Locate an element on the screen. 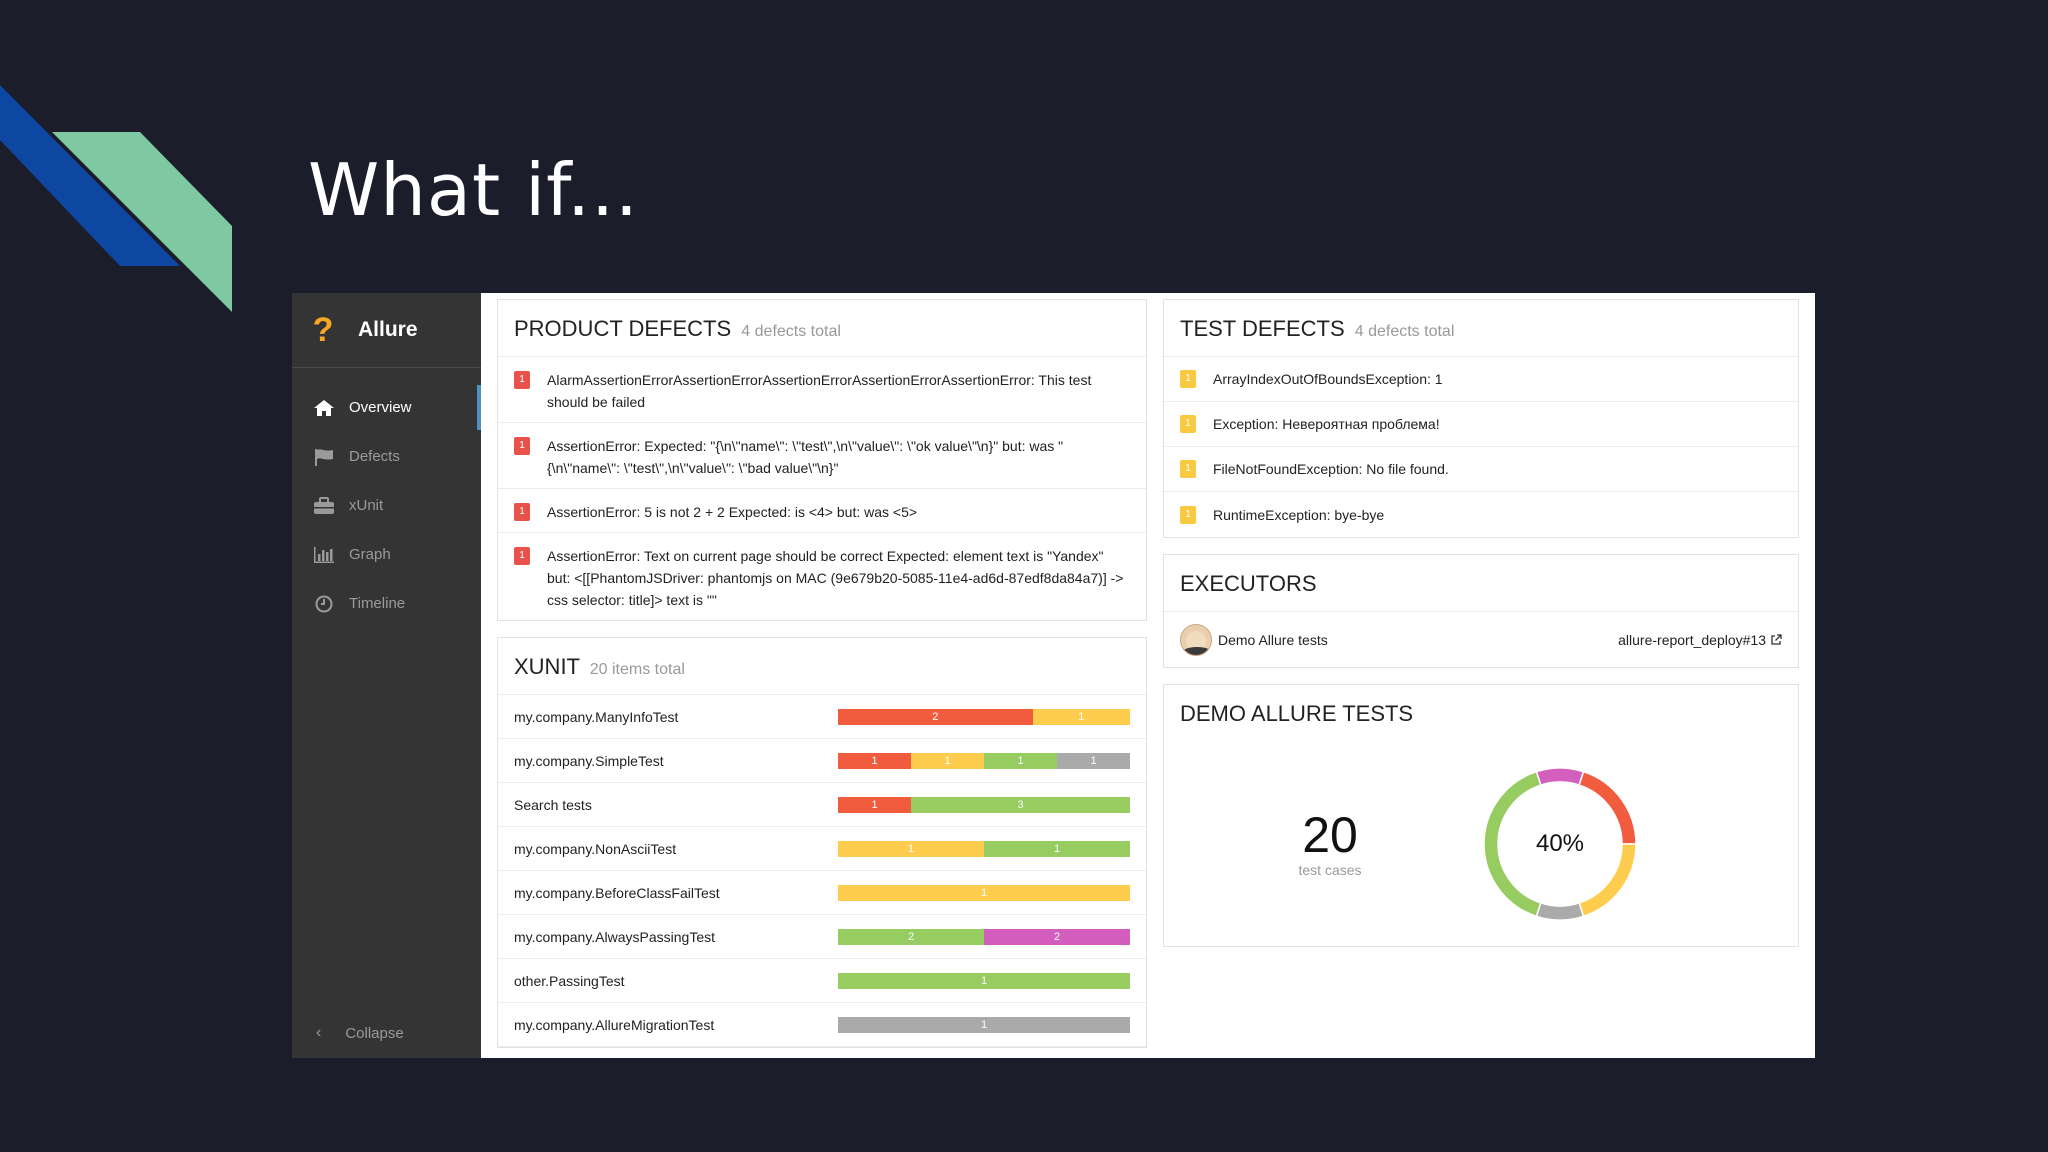 This screenshot has height=1152, width=2048. question-mark-icon: ? is located at coordinates (323, 330).